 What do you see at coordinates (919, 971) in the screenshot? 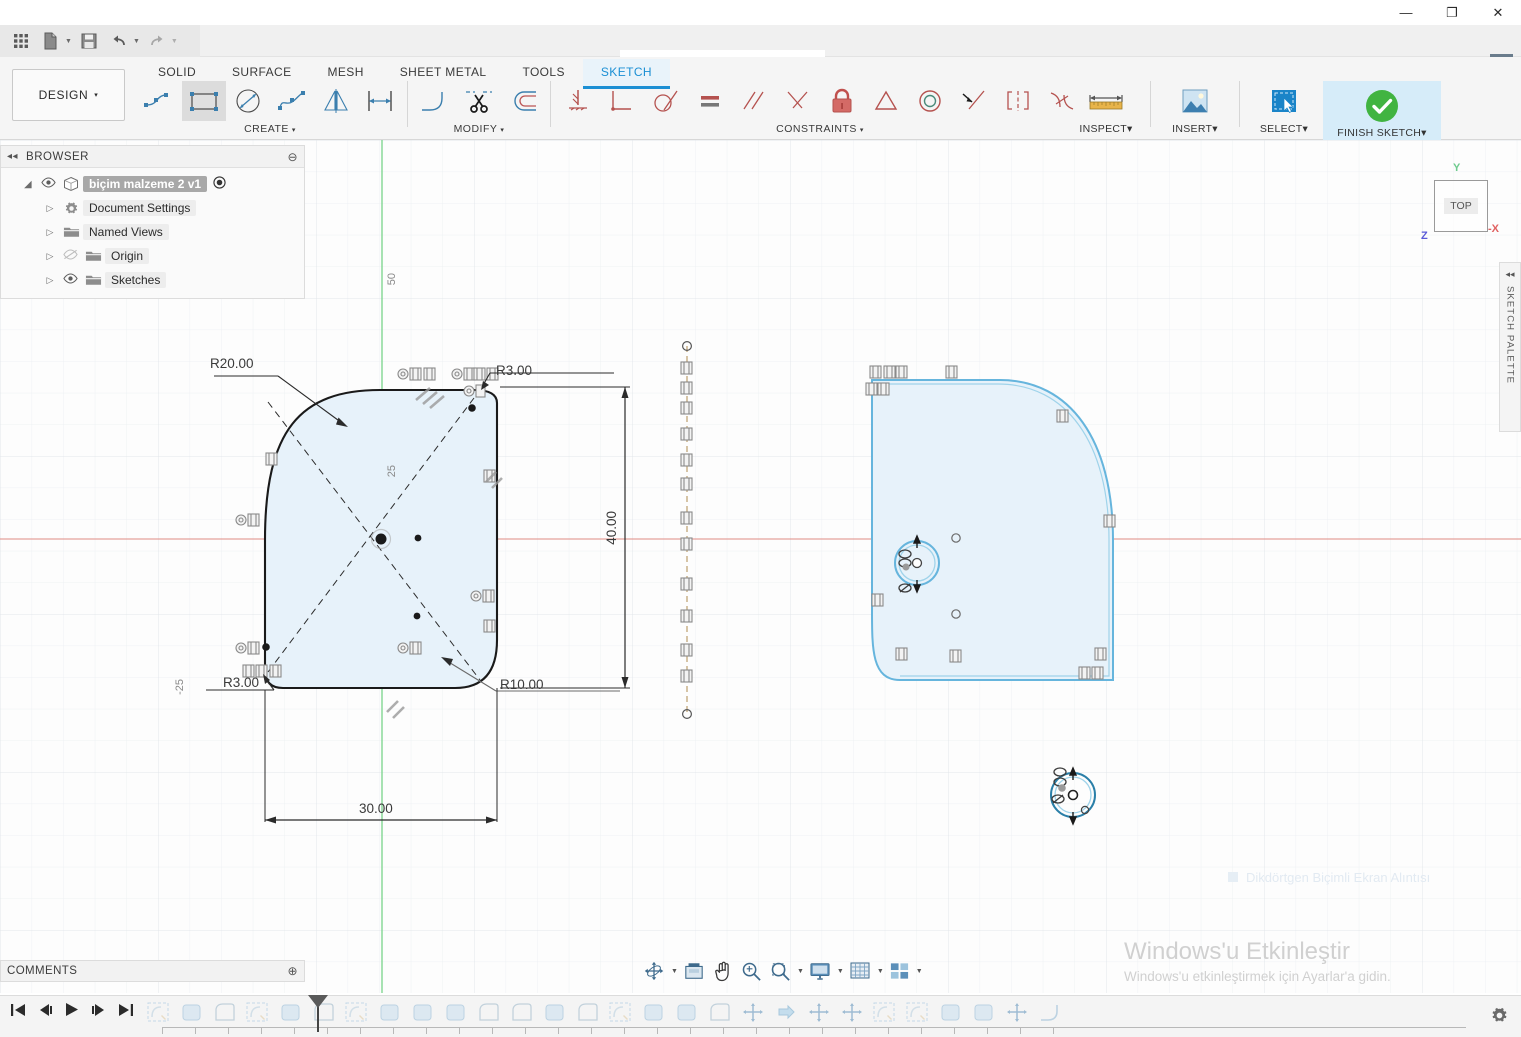
I see `viewport-layout-caret-icon: ▼` at bounding box center [919, 971].